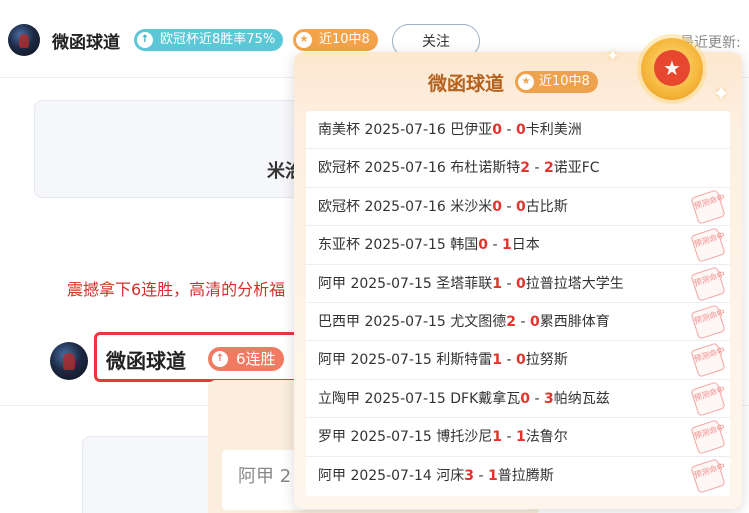 This screenshot has width=749, height=513. Describe the element at coordinates (525, 245) in the screenshot. I see `away-team: 日本` at that location.